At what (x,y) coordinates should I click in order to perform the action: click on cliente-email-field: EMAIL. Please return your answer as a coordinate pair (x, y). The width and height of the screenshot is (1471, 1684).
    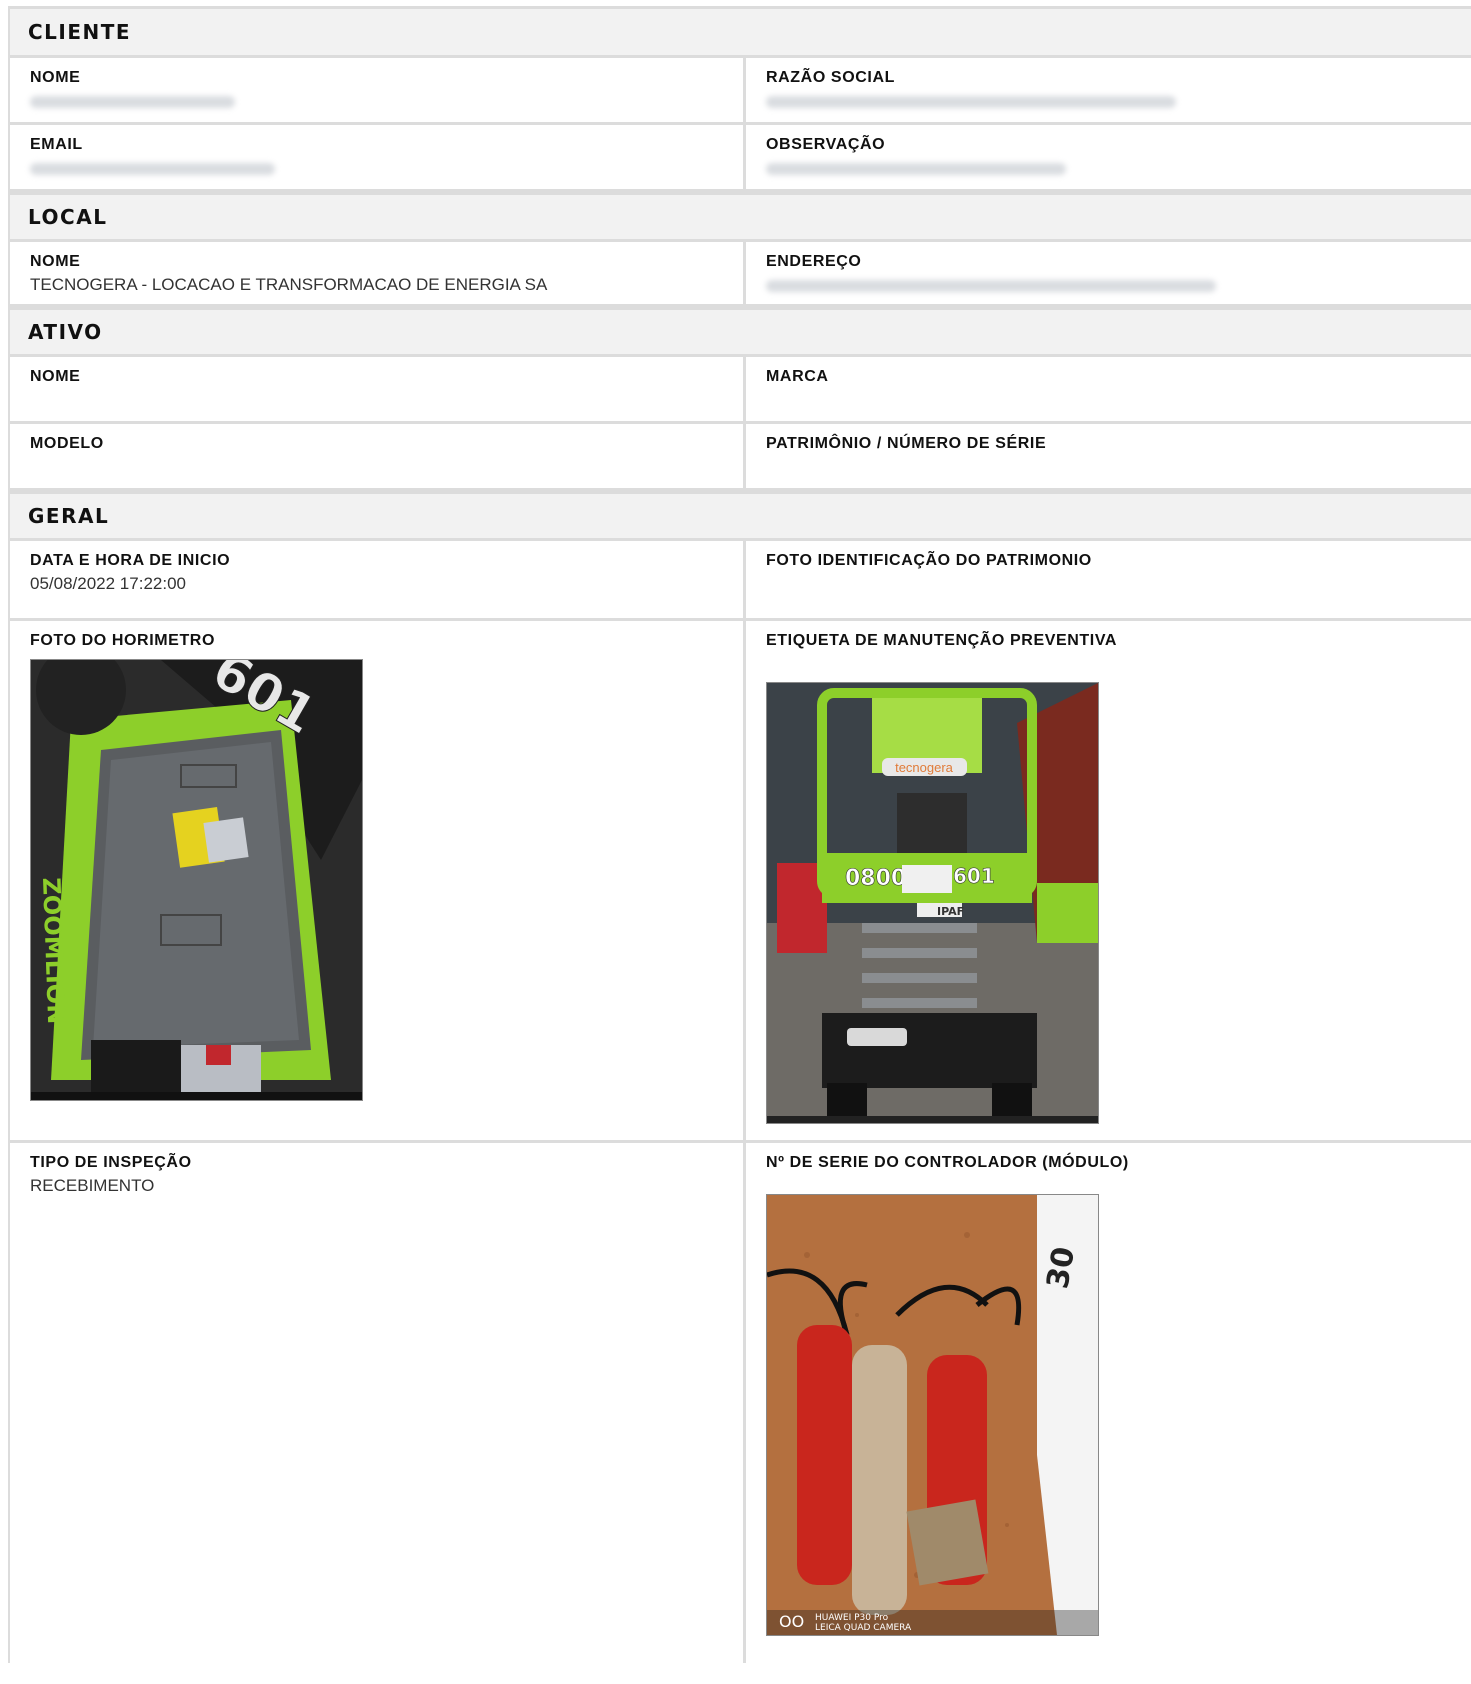
    Looking at the image, I should click on (376, 157).